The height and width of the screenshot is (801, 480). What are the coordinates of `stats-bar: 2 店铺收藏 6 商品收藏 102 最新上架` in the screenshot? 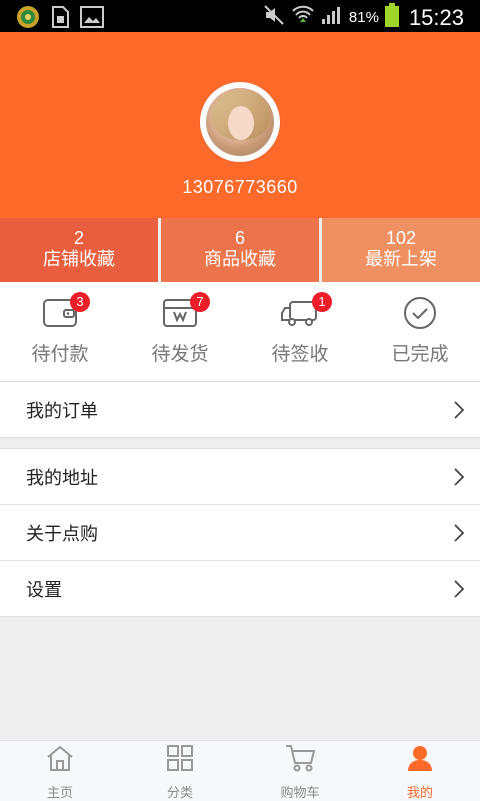 It's located at (240, 250).